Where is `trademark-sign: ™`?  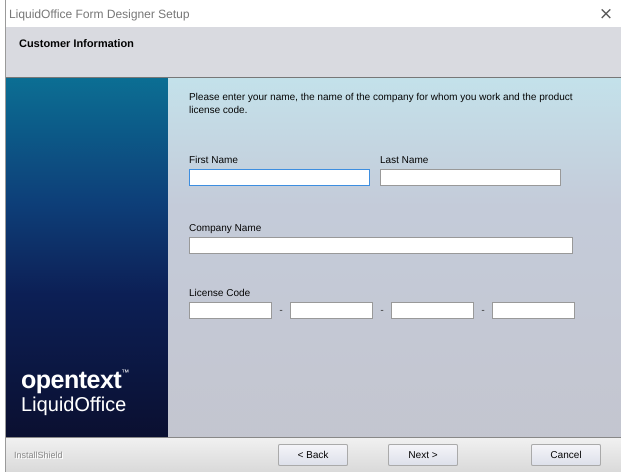
trademark-sign: ™ is located at coordinates (125, 372).